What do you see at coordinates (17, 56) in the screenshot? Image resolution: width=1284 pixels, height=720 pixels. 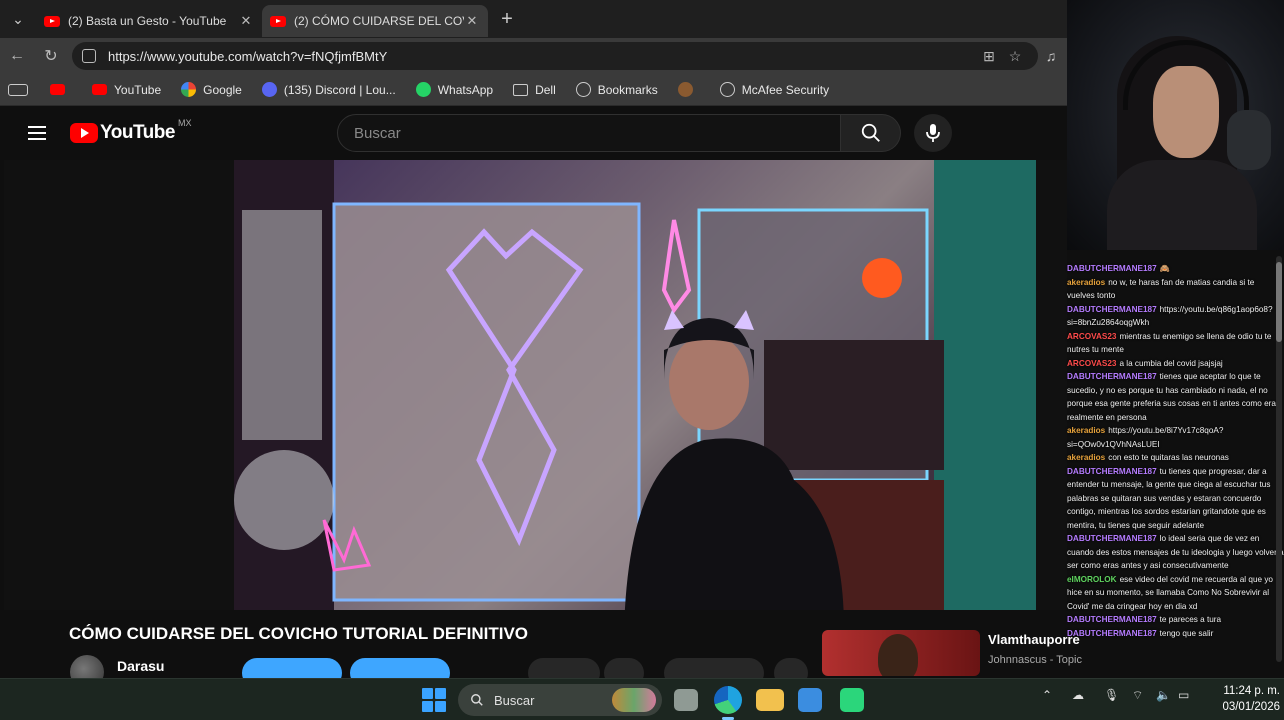 I see `back-button: ←` at bounding box center [17, 56].